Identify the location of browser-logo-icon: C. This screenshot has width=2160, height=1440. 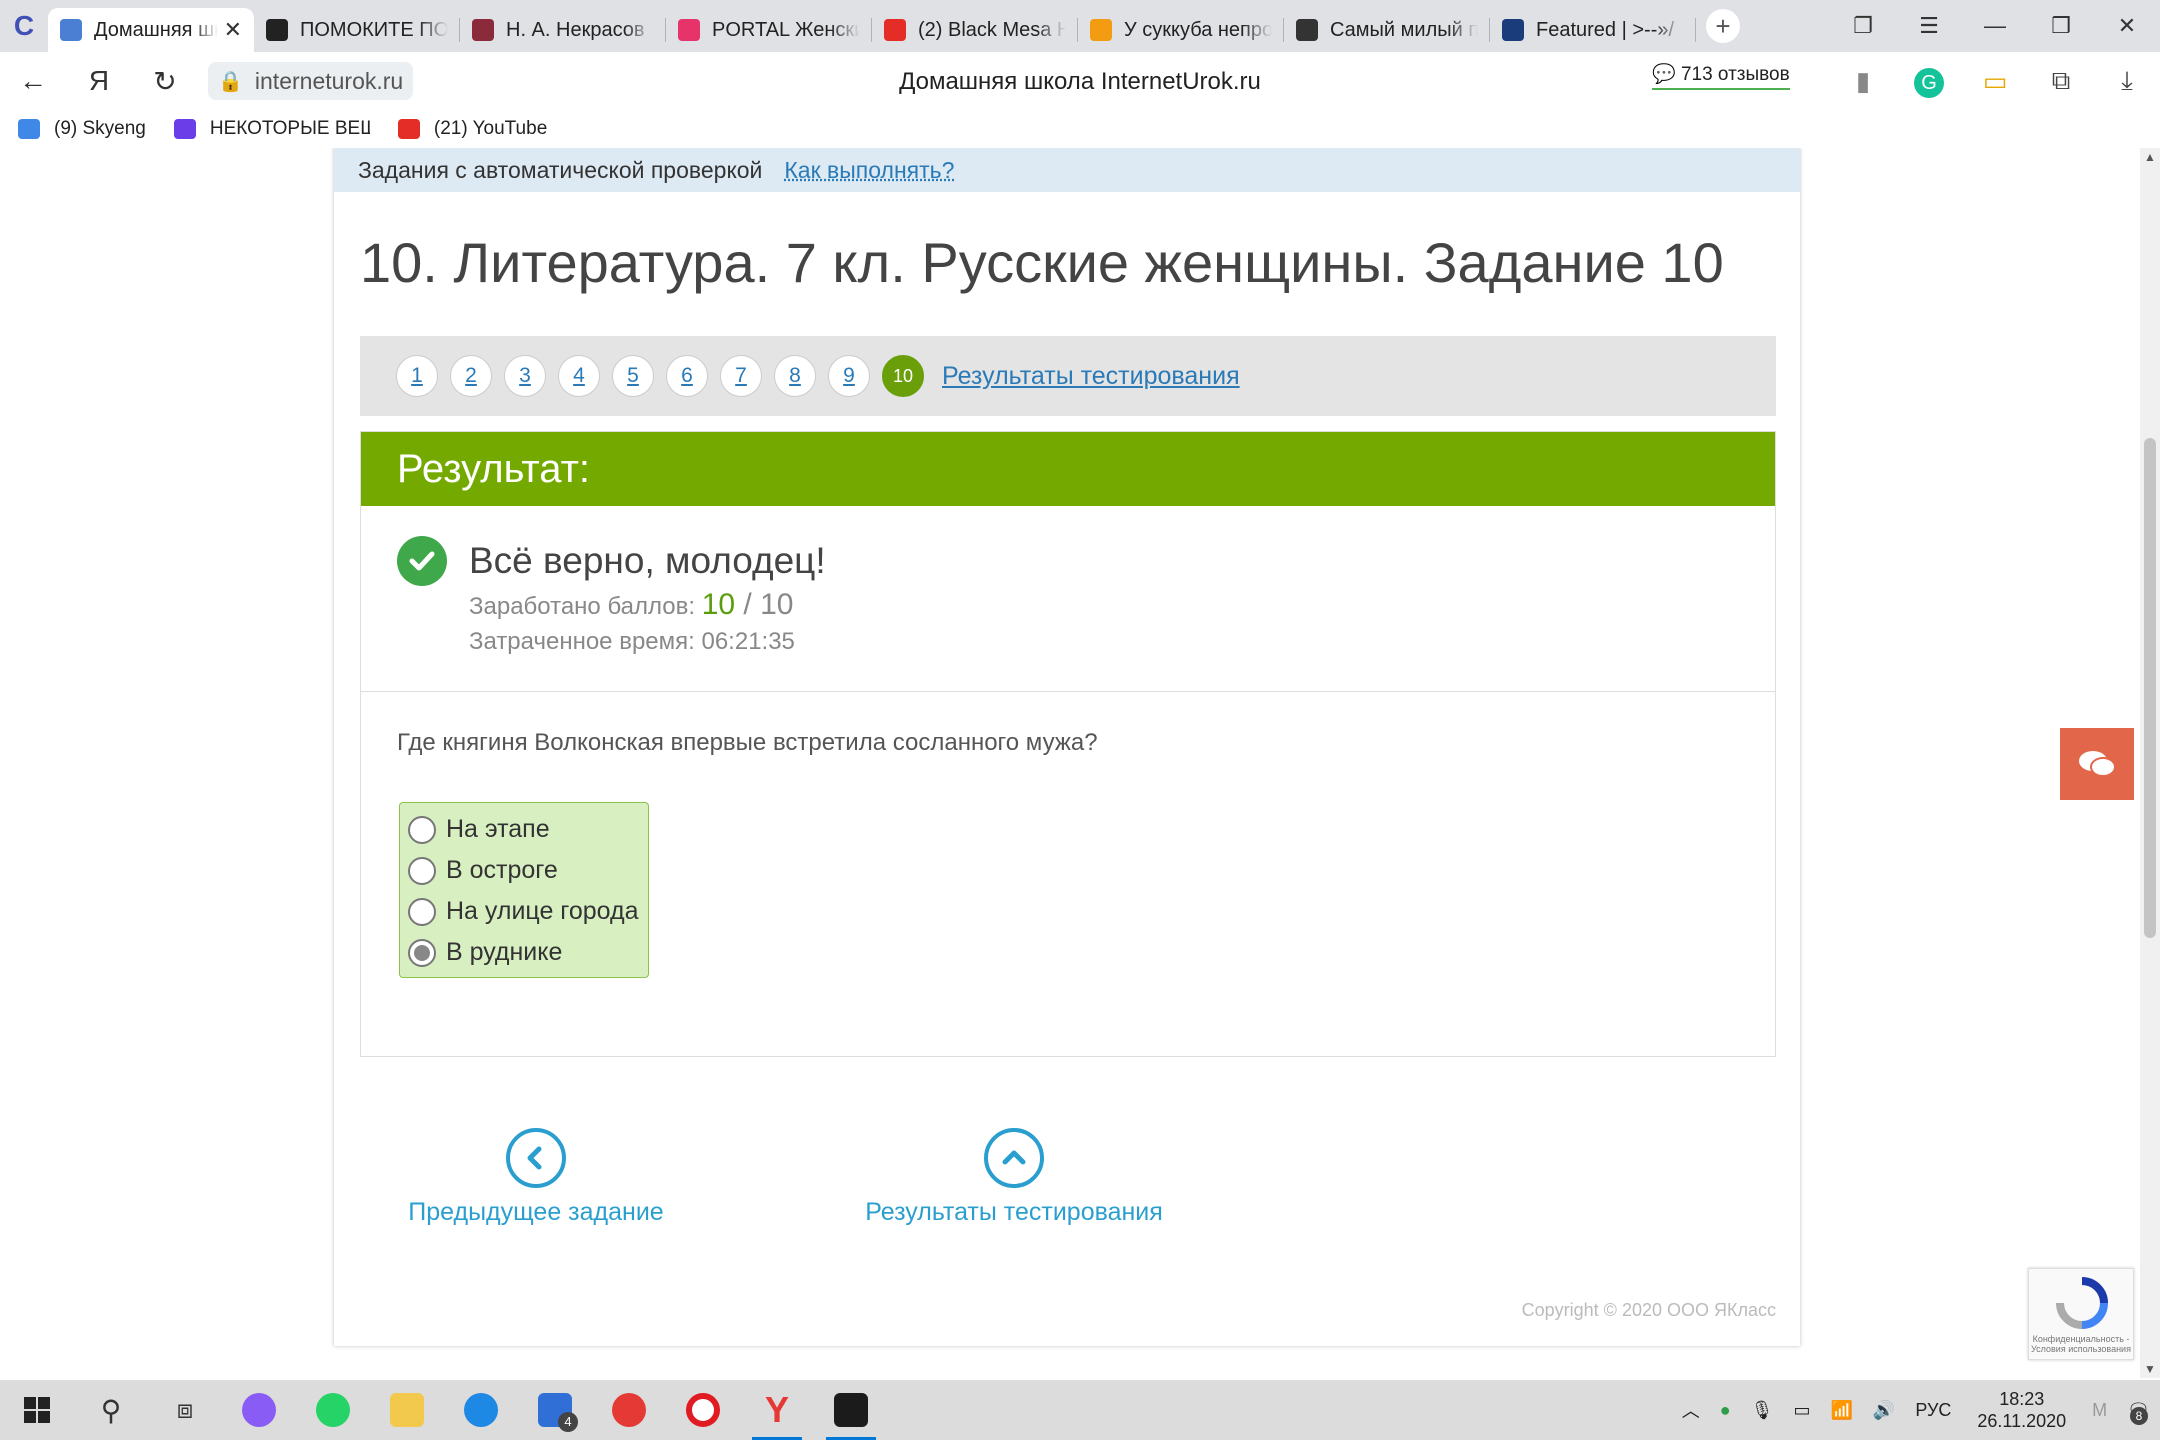
(24, 26).